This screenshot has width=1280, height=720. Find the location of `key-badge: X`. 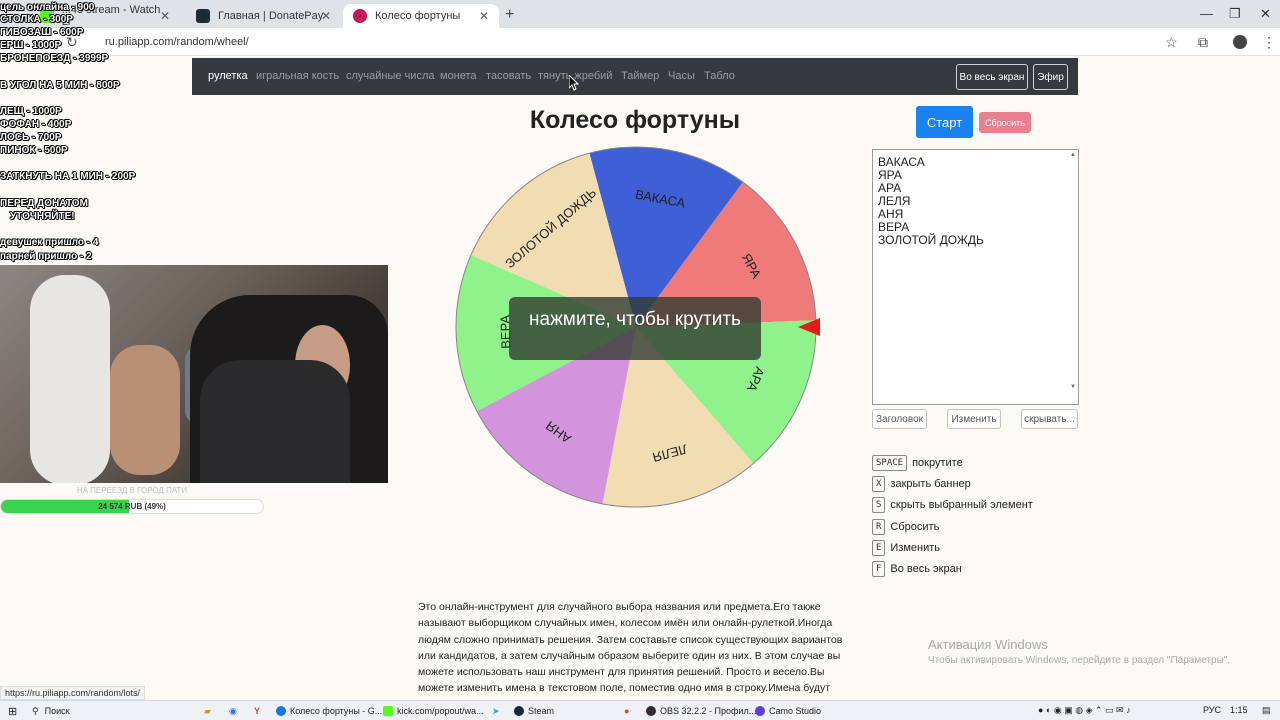

key-badge: X is located at coordinates (879, 484).